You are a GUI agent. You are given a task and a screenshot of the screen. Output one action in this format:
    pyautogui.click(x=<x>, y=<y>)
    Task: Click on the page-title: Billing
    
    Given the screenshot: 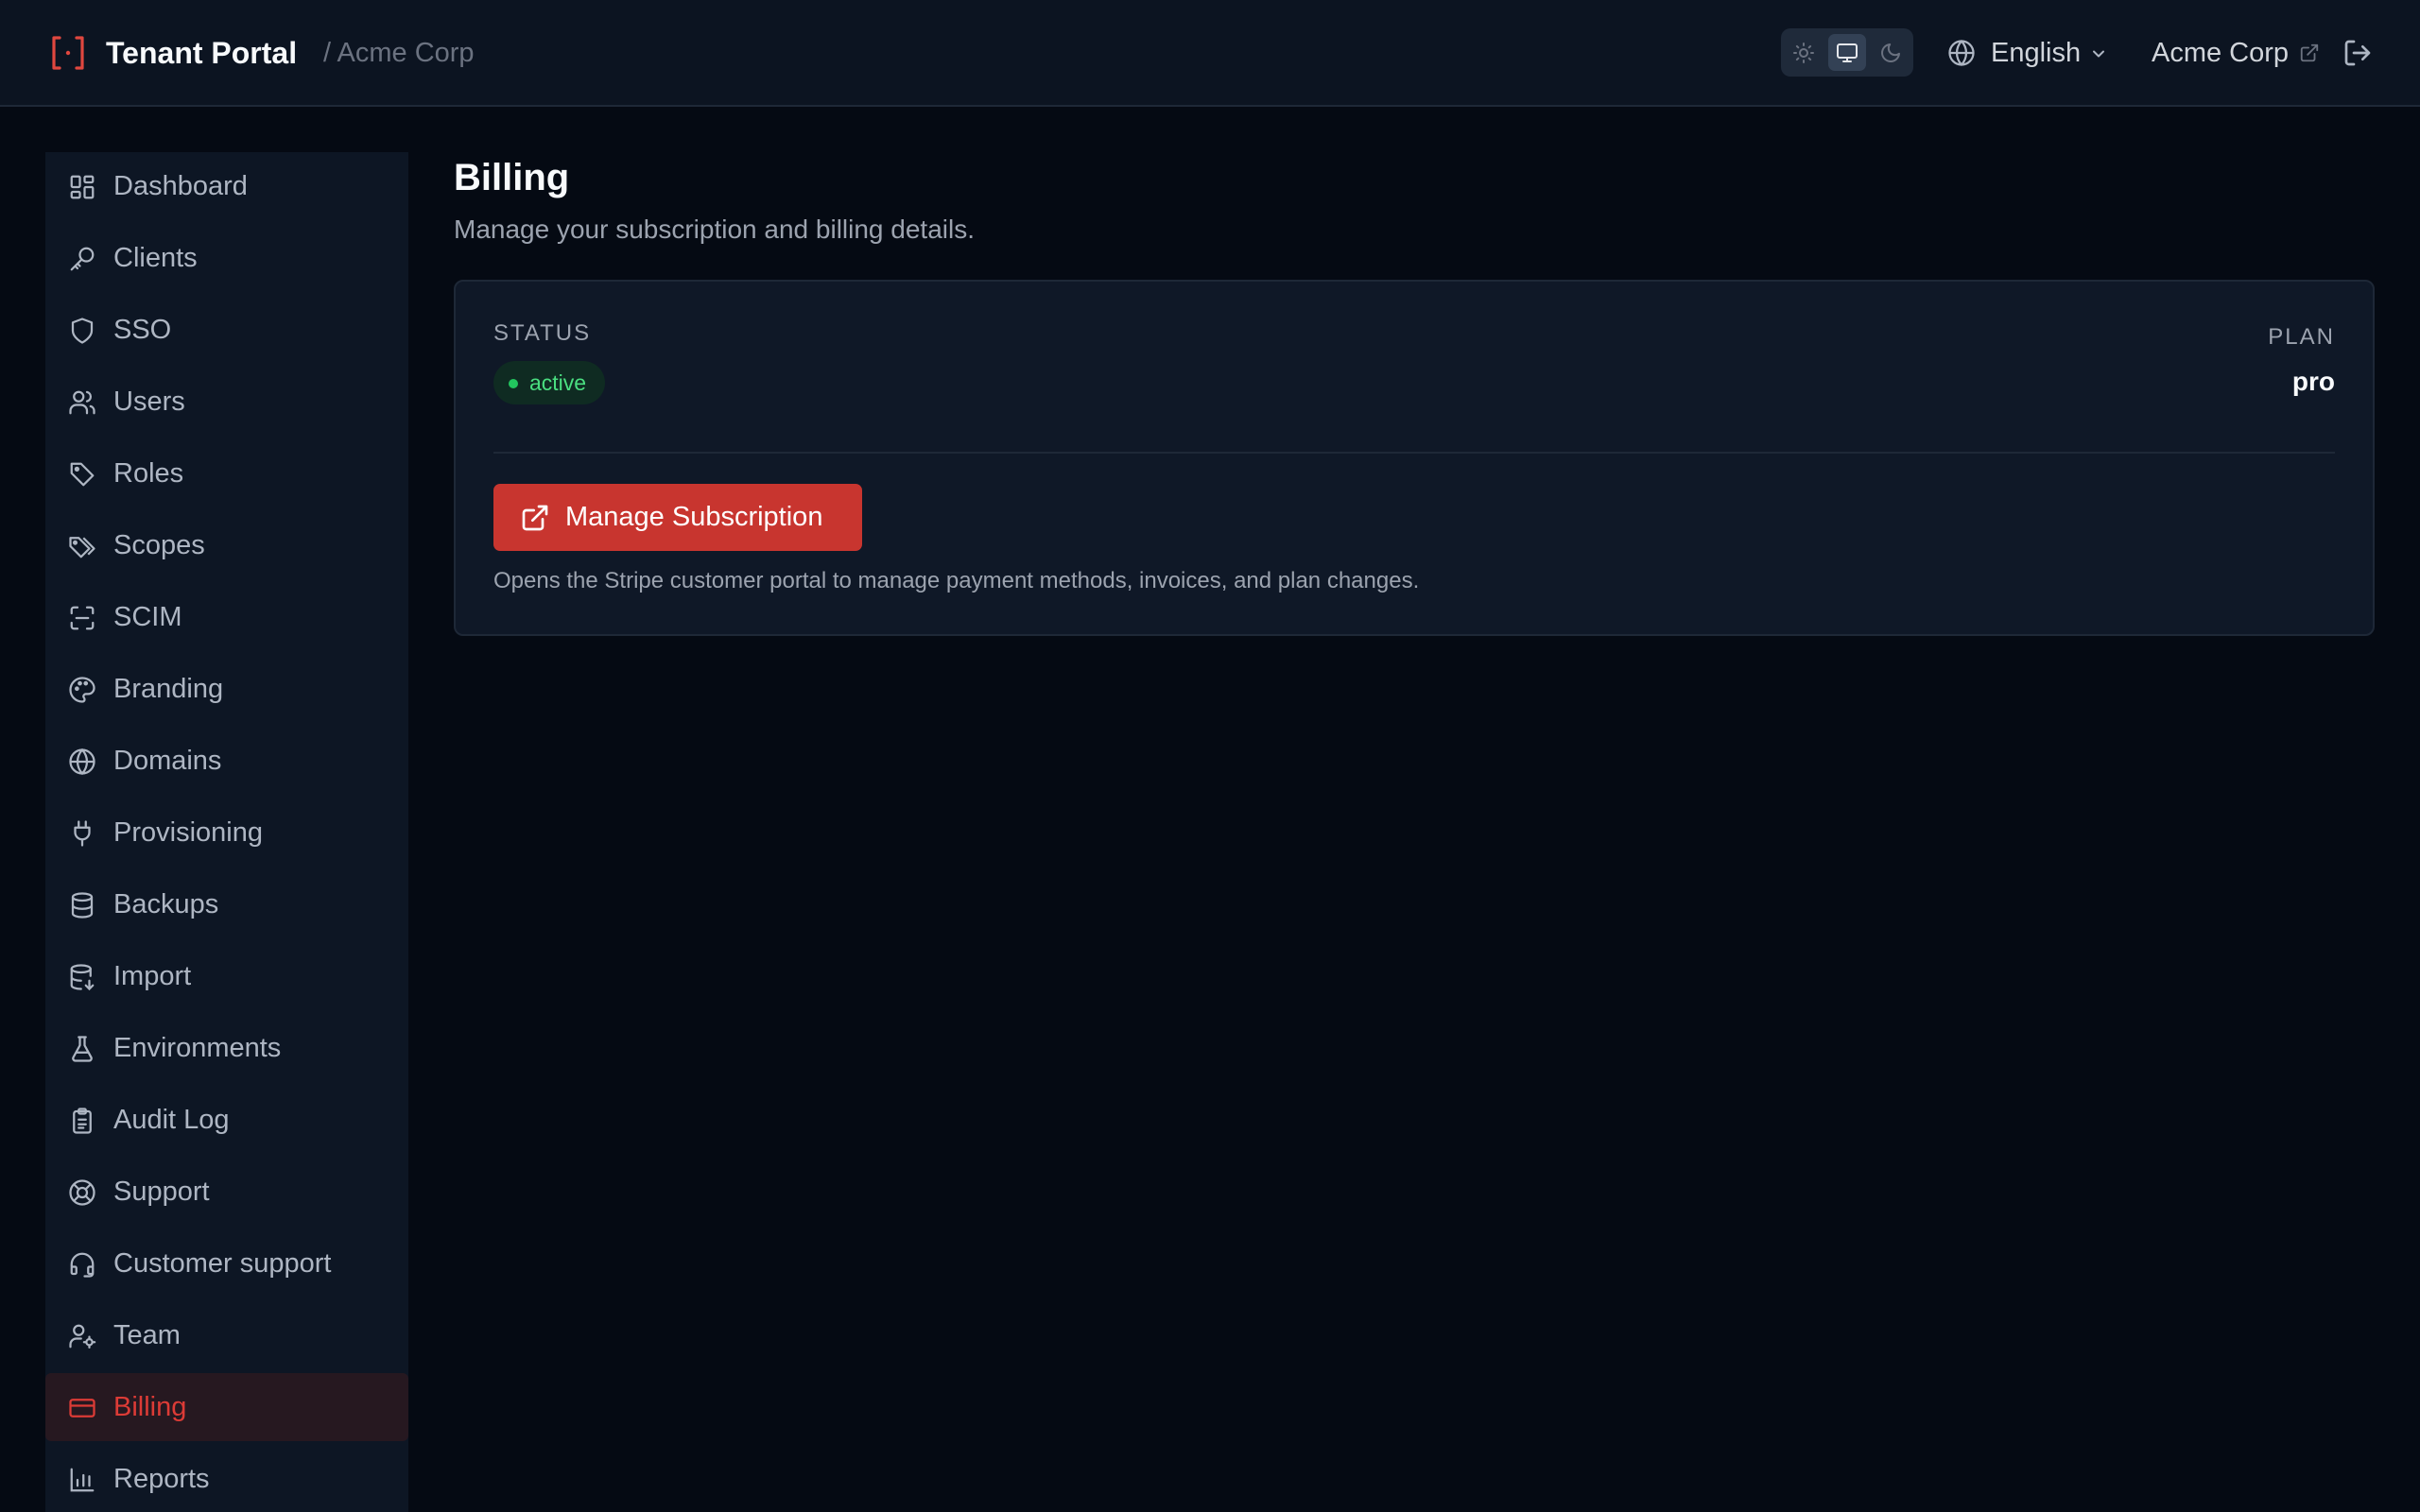 What is the action you would take?
    pyautogui.click(x=512, y=177)
    